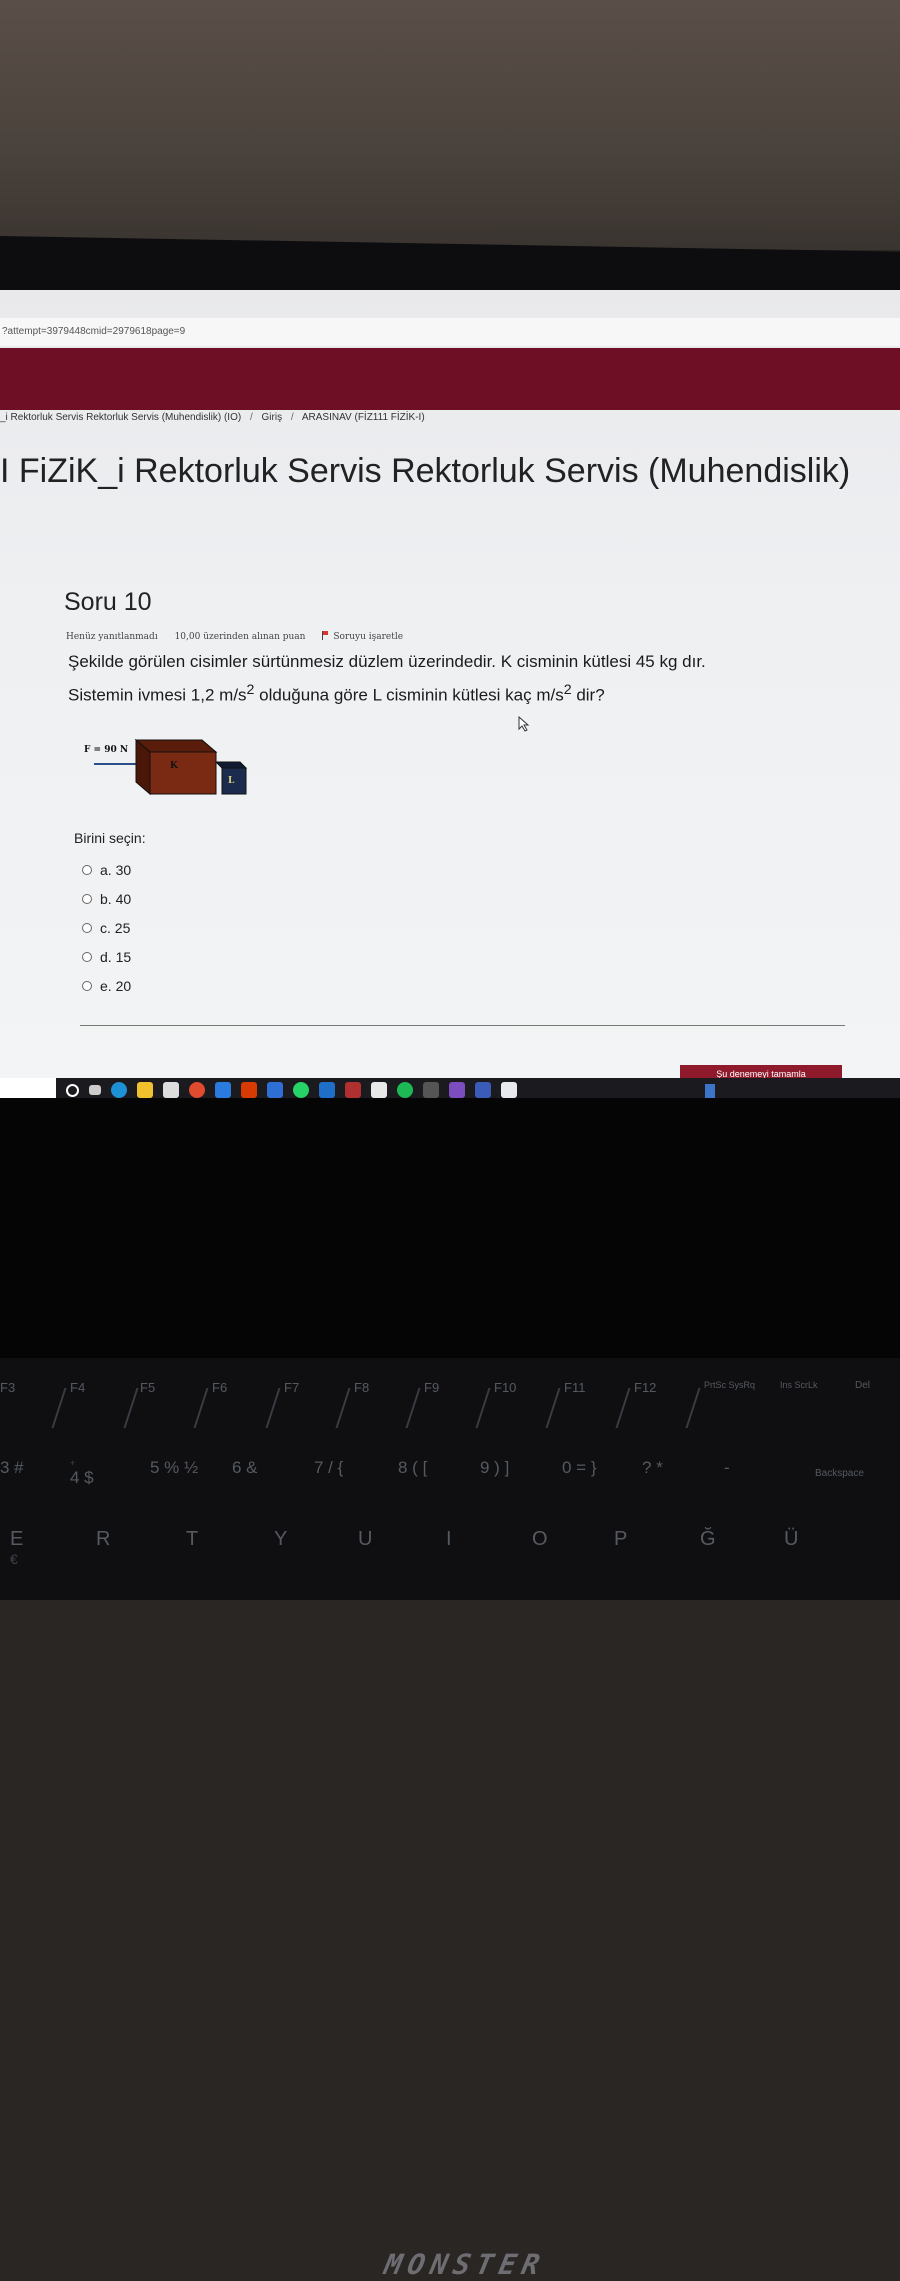 Image resolution: width=900 pixels, height=2281 pixels. I want to click on key-f6: F6, so click(219, 1387).